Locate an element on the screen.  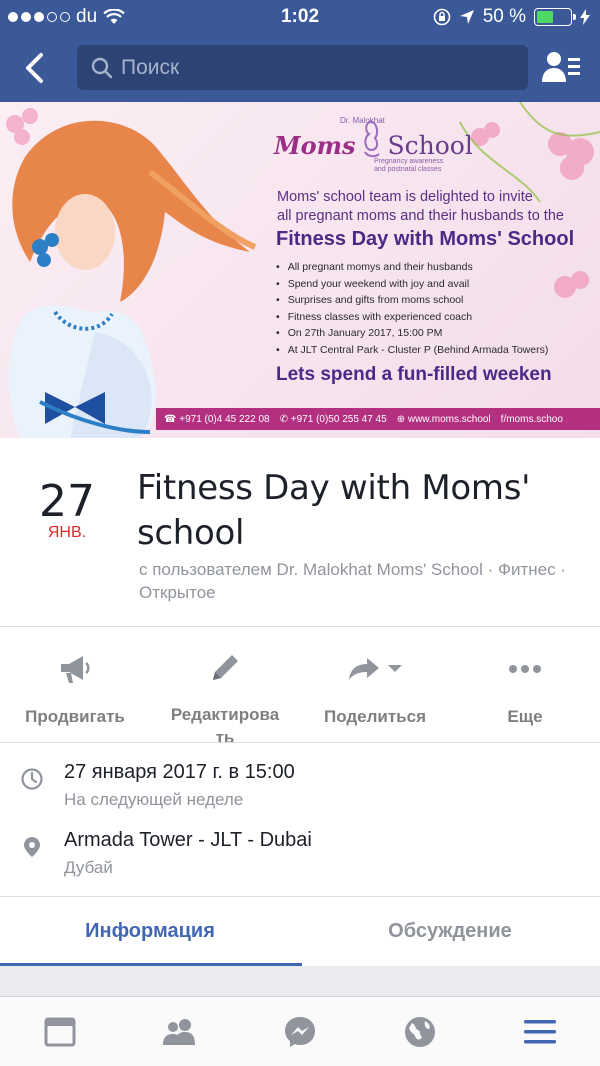
globe-icon is located at coordinates (420, 1031).